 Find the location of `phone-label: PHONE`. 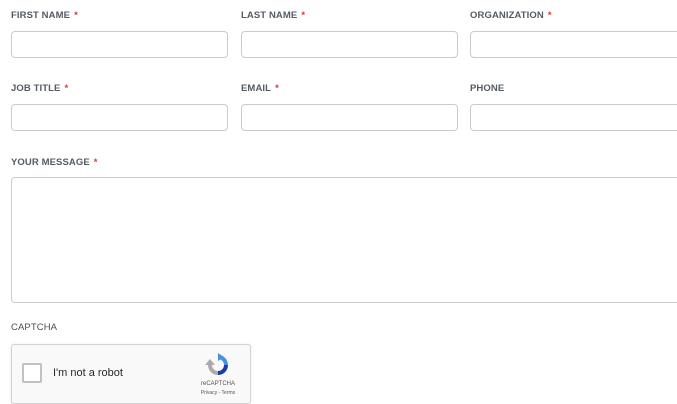

phone-label: PHONE is located at coordinates (487, 88).